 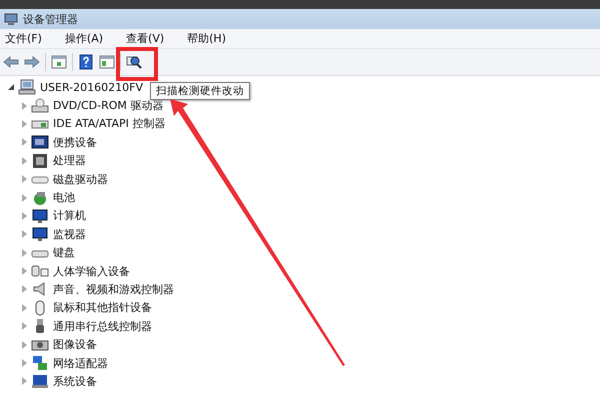 What do you see at coordinates (207, 38) in the screenshot?
I see `menu-item: 帮助(H)` at bounding box center [207, 38].